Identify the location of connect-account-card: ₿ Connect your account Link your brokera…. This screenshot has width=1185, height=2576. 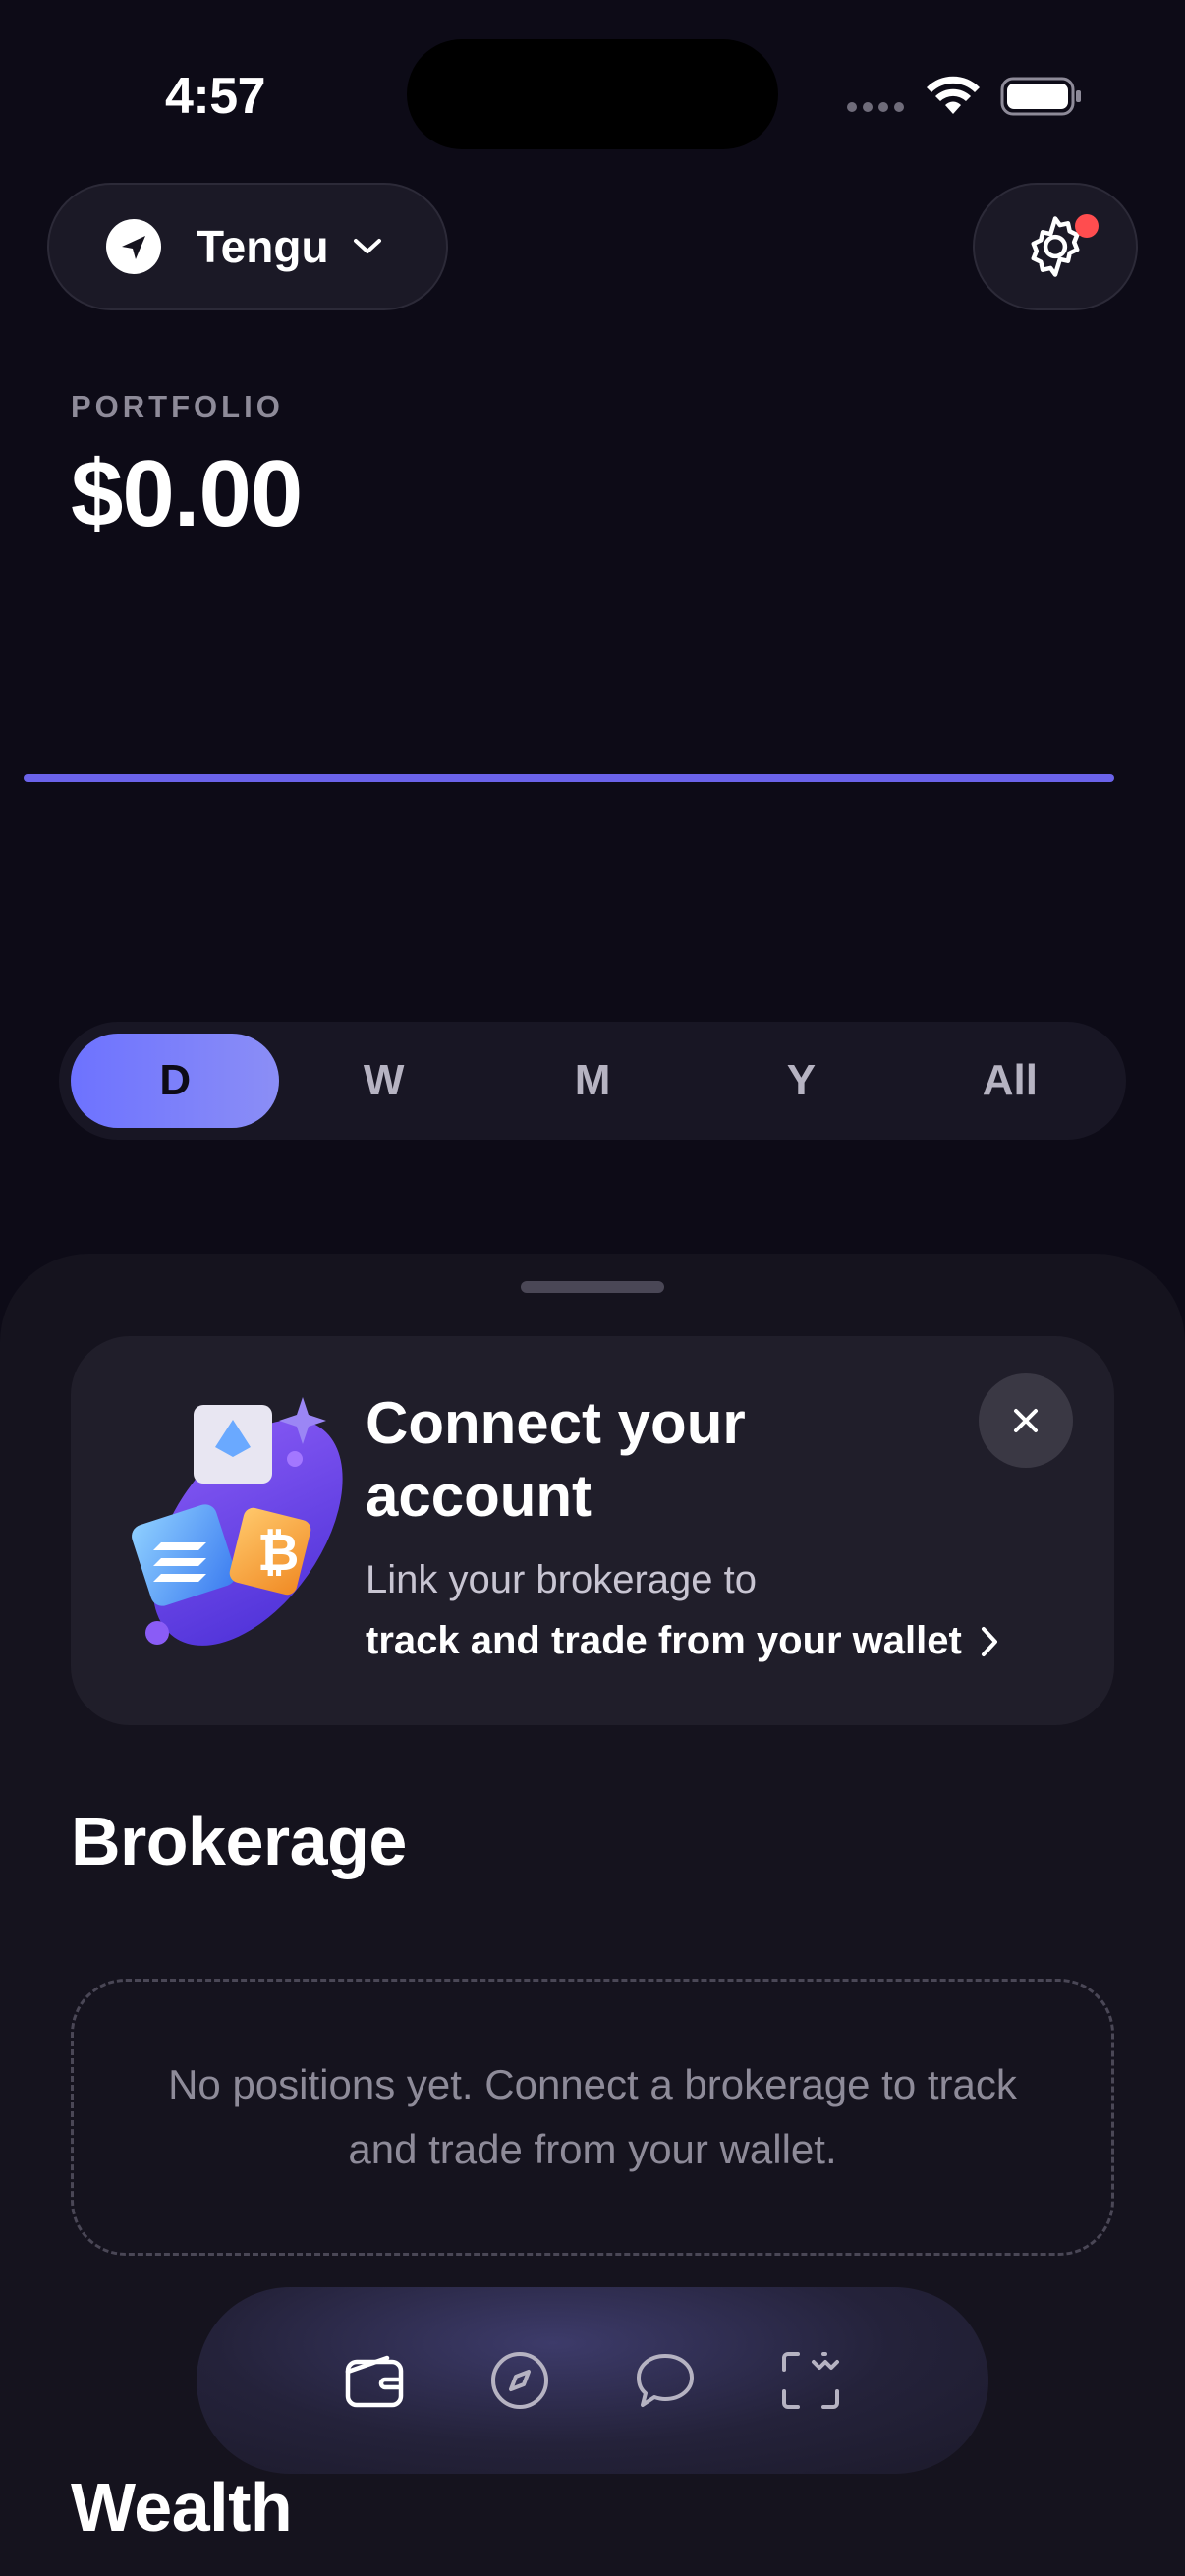
(592, 1530).